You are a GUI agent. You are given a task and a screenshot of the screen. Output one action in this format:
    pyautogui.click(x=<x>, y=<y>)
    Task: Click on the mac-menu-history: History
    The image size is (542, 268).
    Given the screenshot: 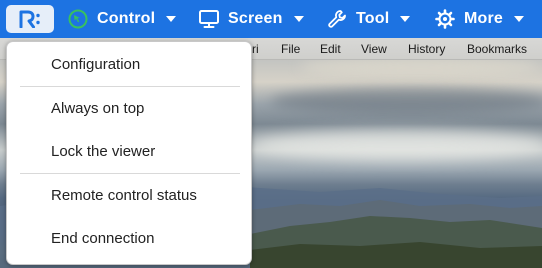 What is the action you would take?
    pyautogui.click(x=426, y=49)
    